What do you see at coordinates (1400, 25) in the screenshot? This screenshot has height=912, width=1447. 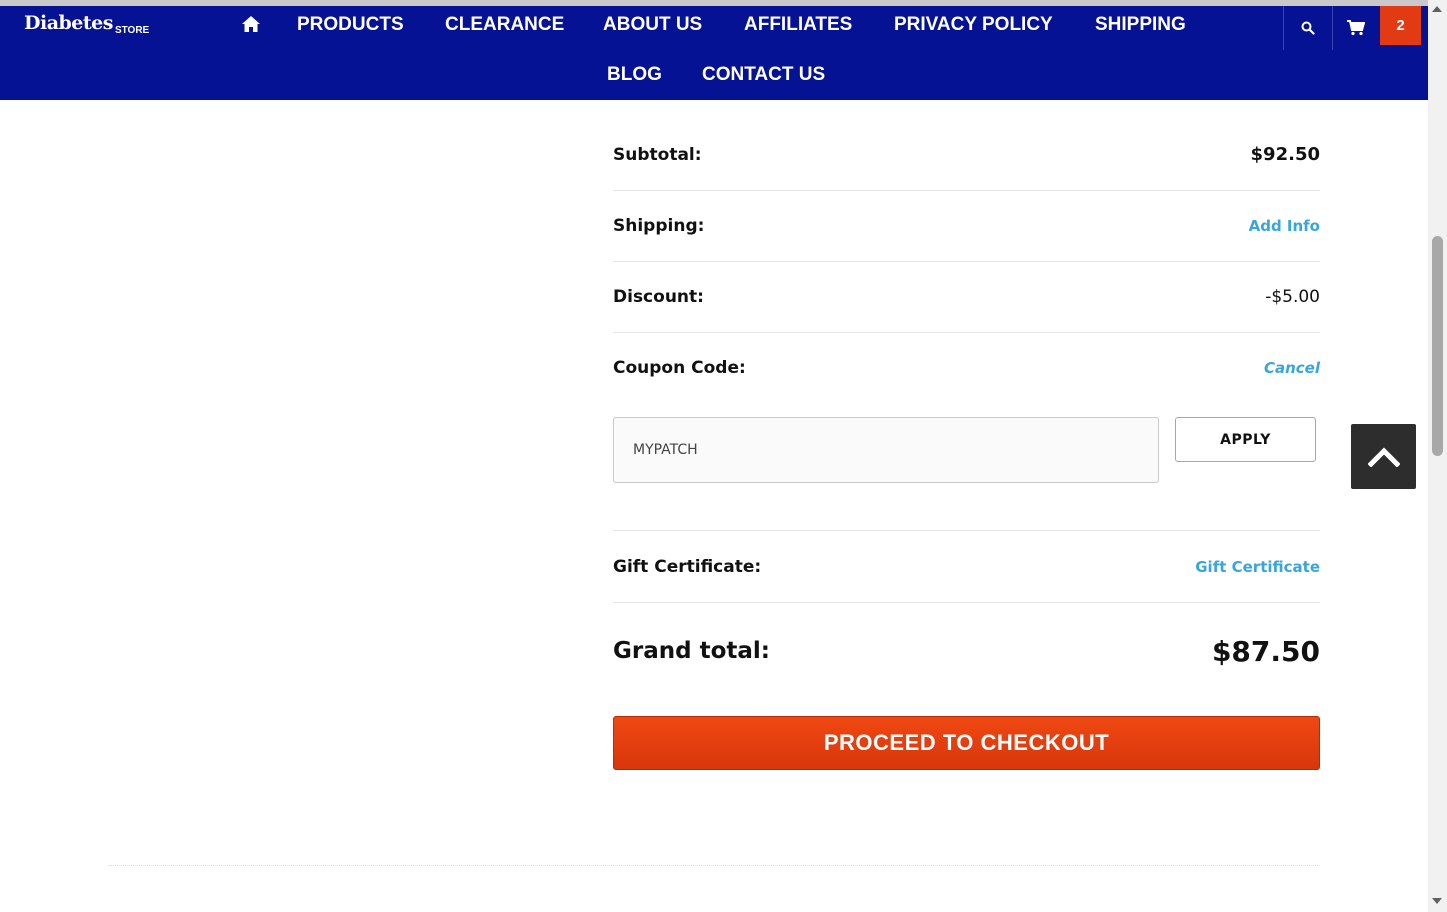 I see `cart-count-badge: 2` at bounding box center [1400, 25].